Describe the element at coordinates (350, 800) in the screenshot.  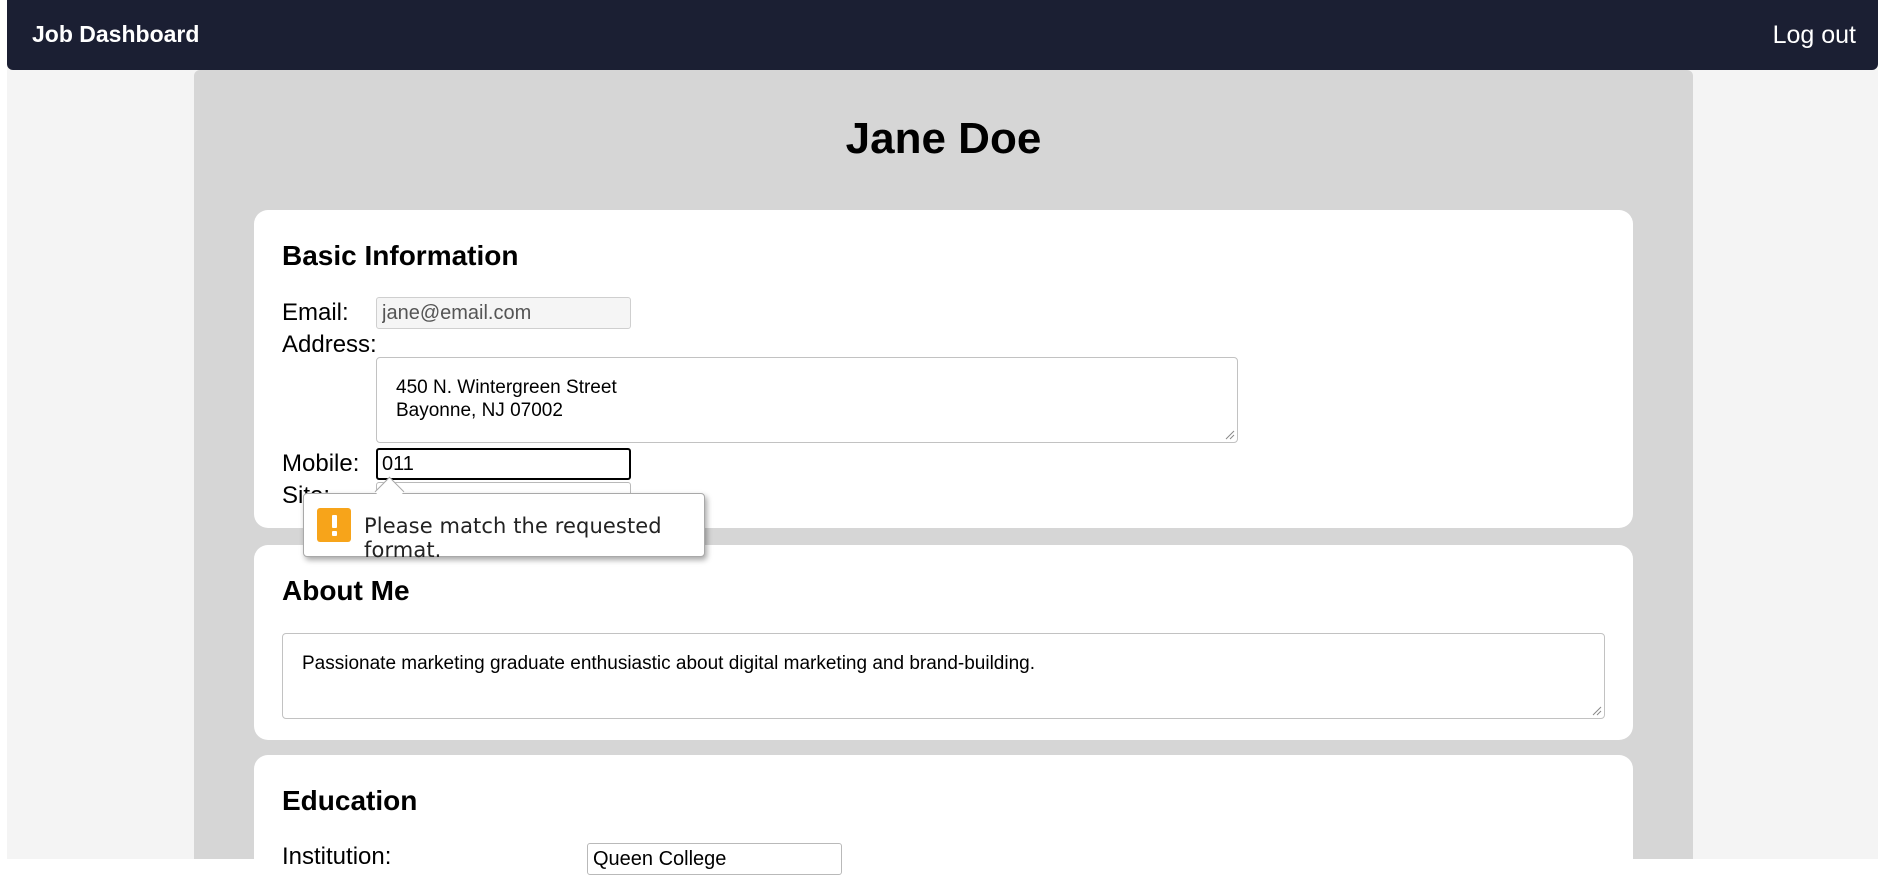
I see `education-title: Education` at that location.